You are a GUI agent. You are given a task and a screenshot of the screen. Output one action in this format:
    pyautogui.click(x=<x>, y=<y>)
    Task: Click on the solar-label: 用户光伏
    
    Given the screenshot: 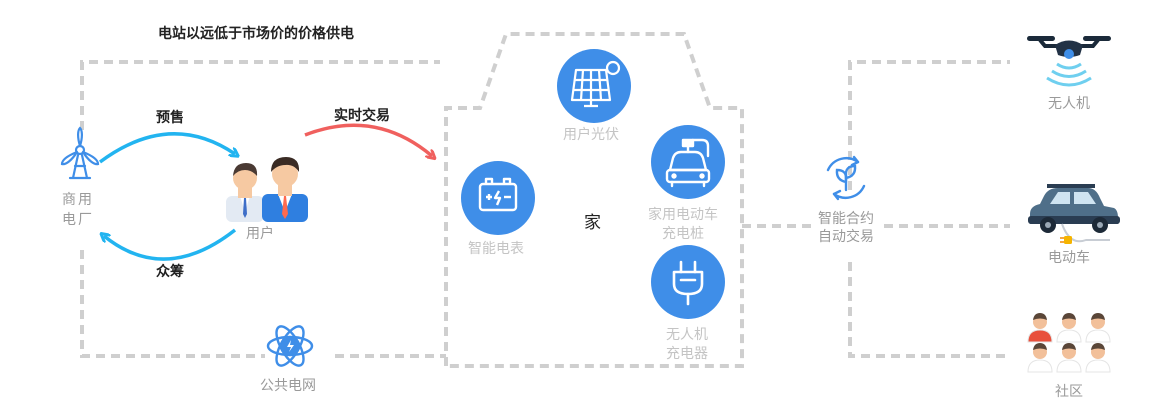 What is the action you would take?
    pyautogui.click(x=591, y=135)
    